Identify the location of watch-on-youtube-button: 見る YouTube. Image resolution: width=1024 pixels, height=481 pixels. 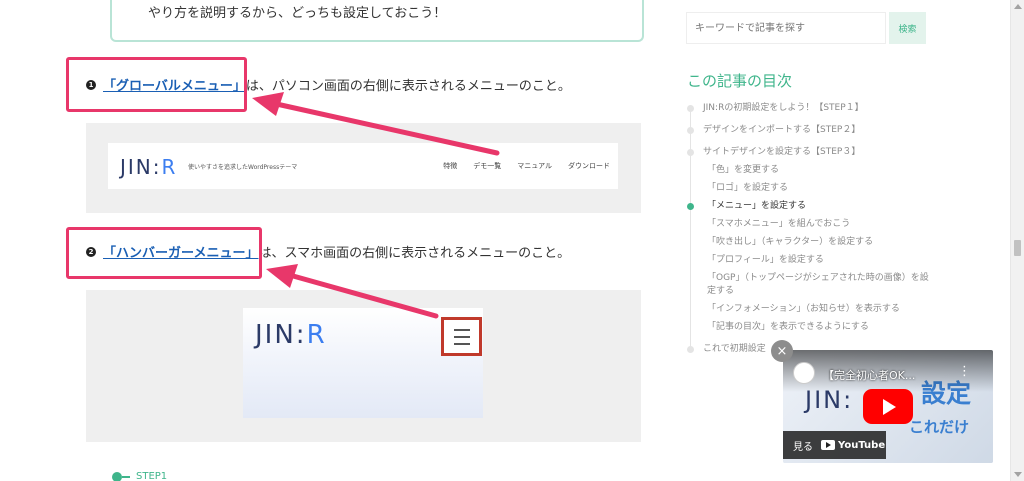
(834, 445).